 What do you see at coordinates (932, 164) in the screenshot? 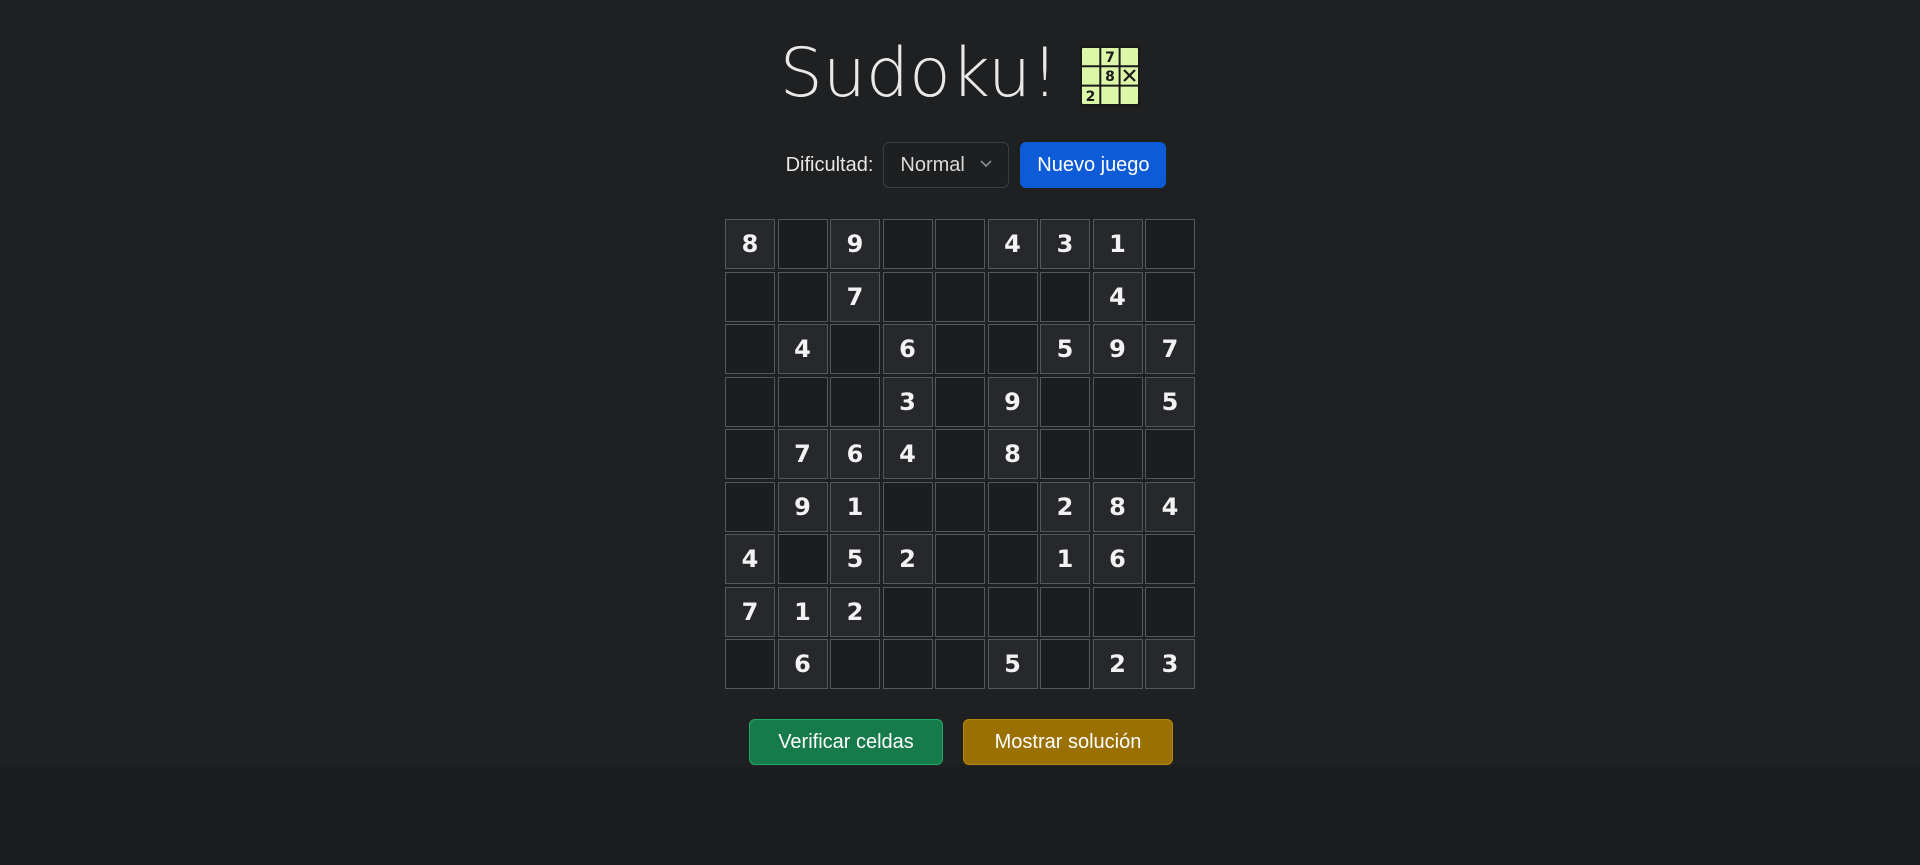
I see `difficulty-select-value: Normal` at bounding box center [932, 164].